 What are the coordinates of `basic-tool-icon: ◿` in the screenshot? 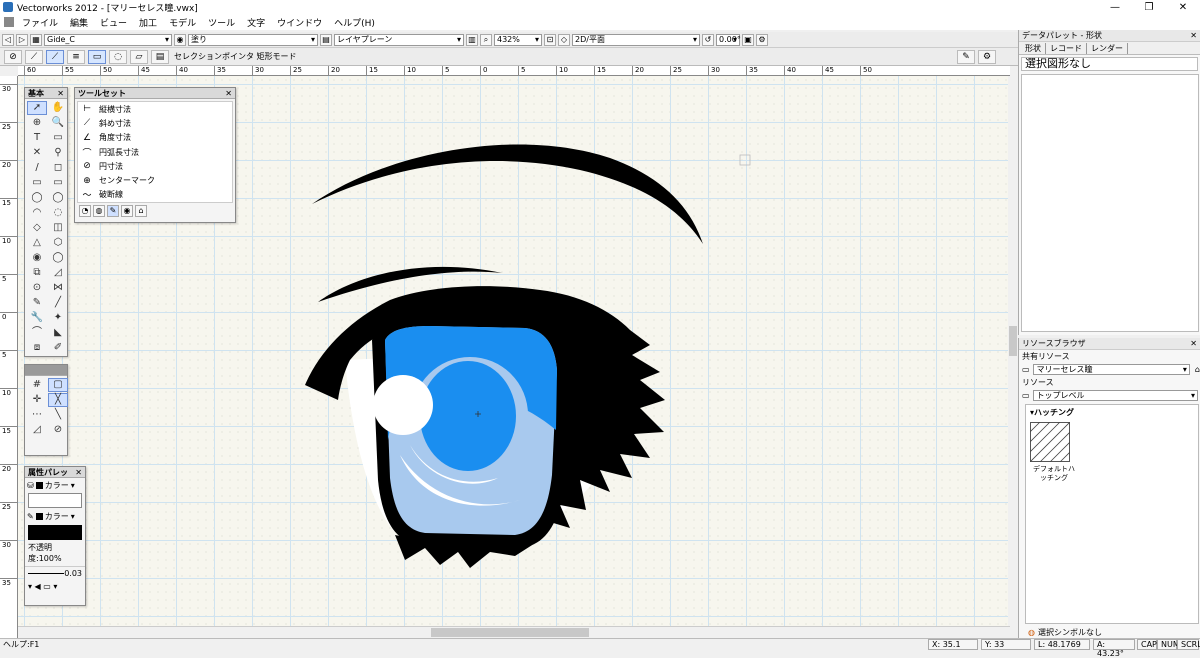 It's located at (58, 273).